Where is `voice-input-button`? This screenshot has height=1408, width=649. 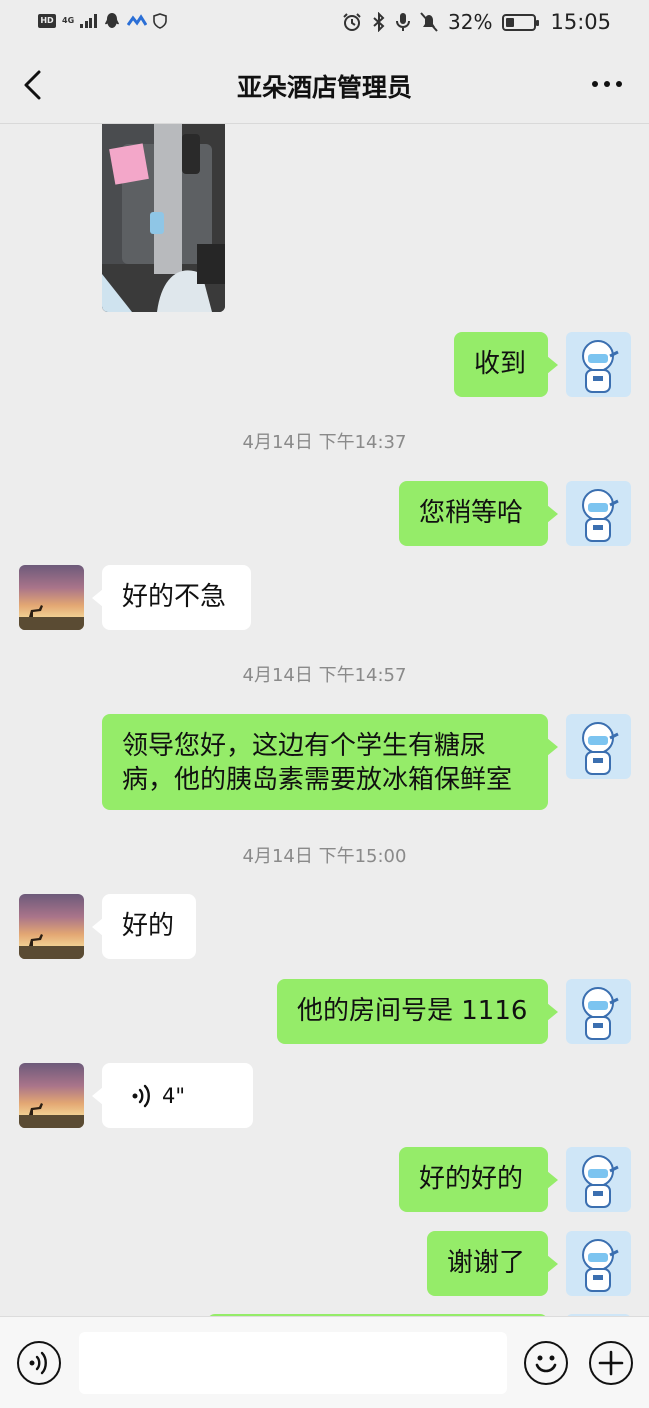 voice-input-button is located at coordinates (39, 1363).